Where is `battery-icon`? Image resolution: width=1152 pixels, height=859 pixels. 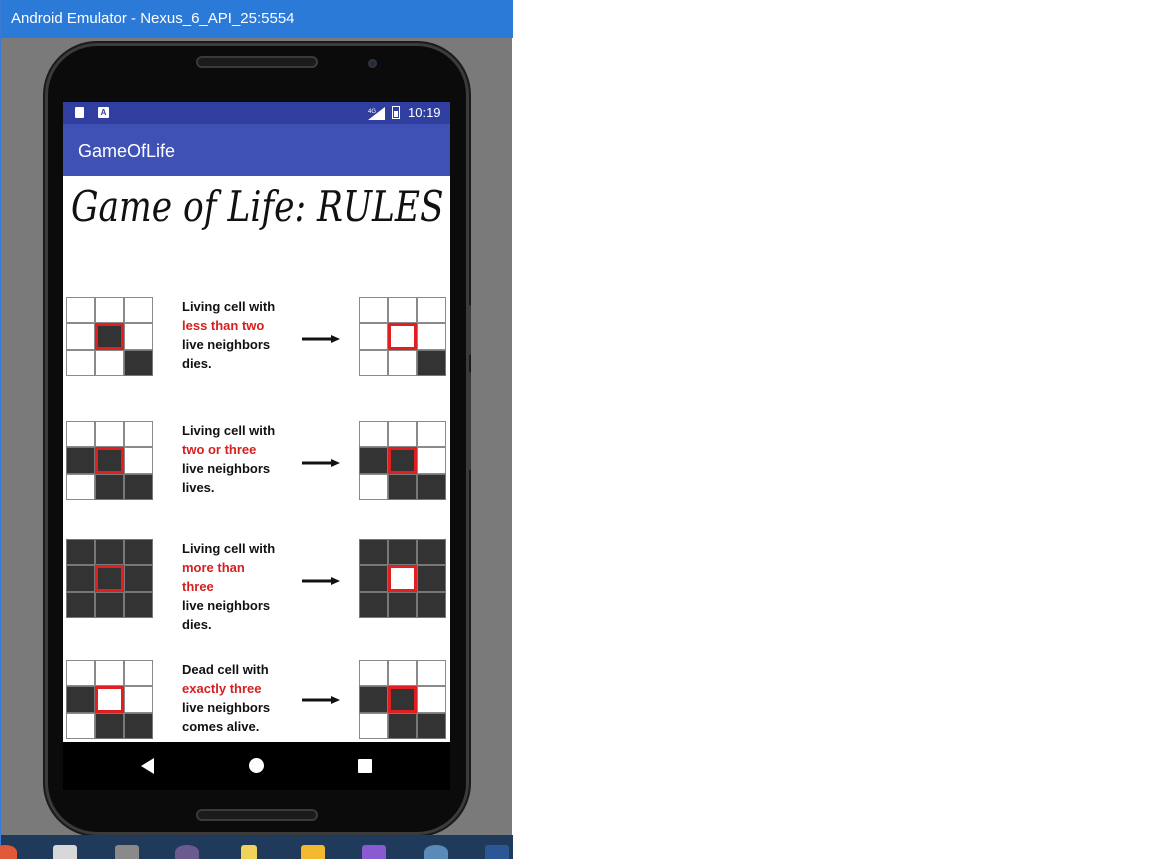
battery-icon is located at coordinates (396, 112).